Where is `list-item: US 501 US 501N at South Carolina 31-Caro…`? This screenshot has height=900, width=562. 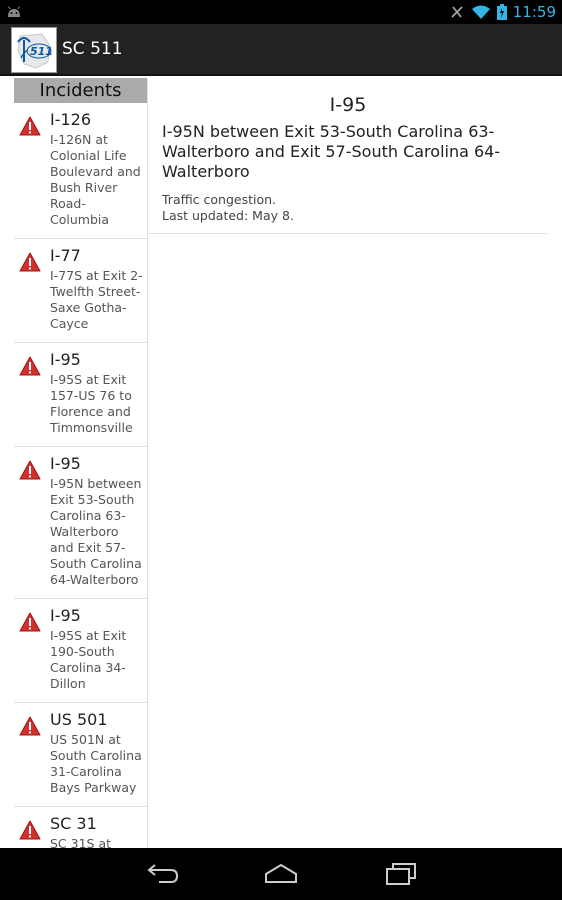 list-item: US 501 US 501N at South Carolina 31-Caro… is located at coordinates (80, 755).